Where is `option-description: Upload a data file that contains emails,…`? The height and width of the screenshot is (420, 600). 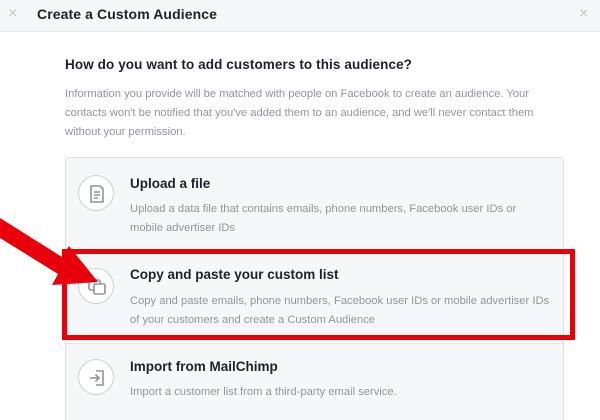 option-description: Upload a data file that contains emails,… is located at coordinates (323, 218).